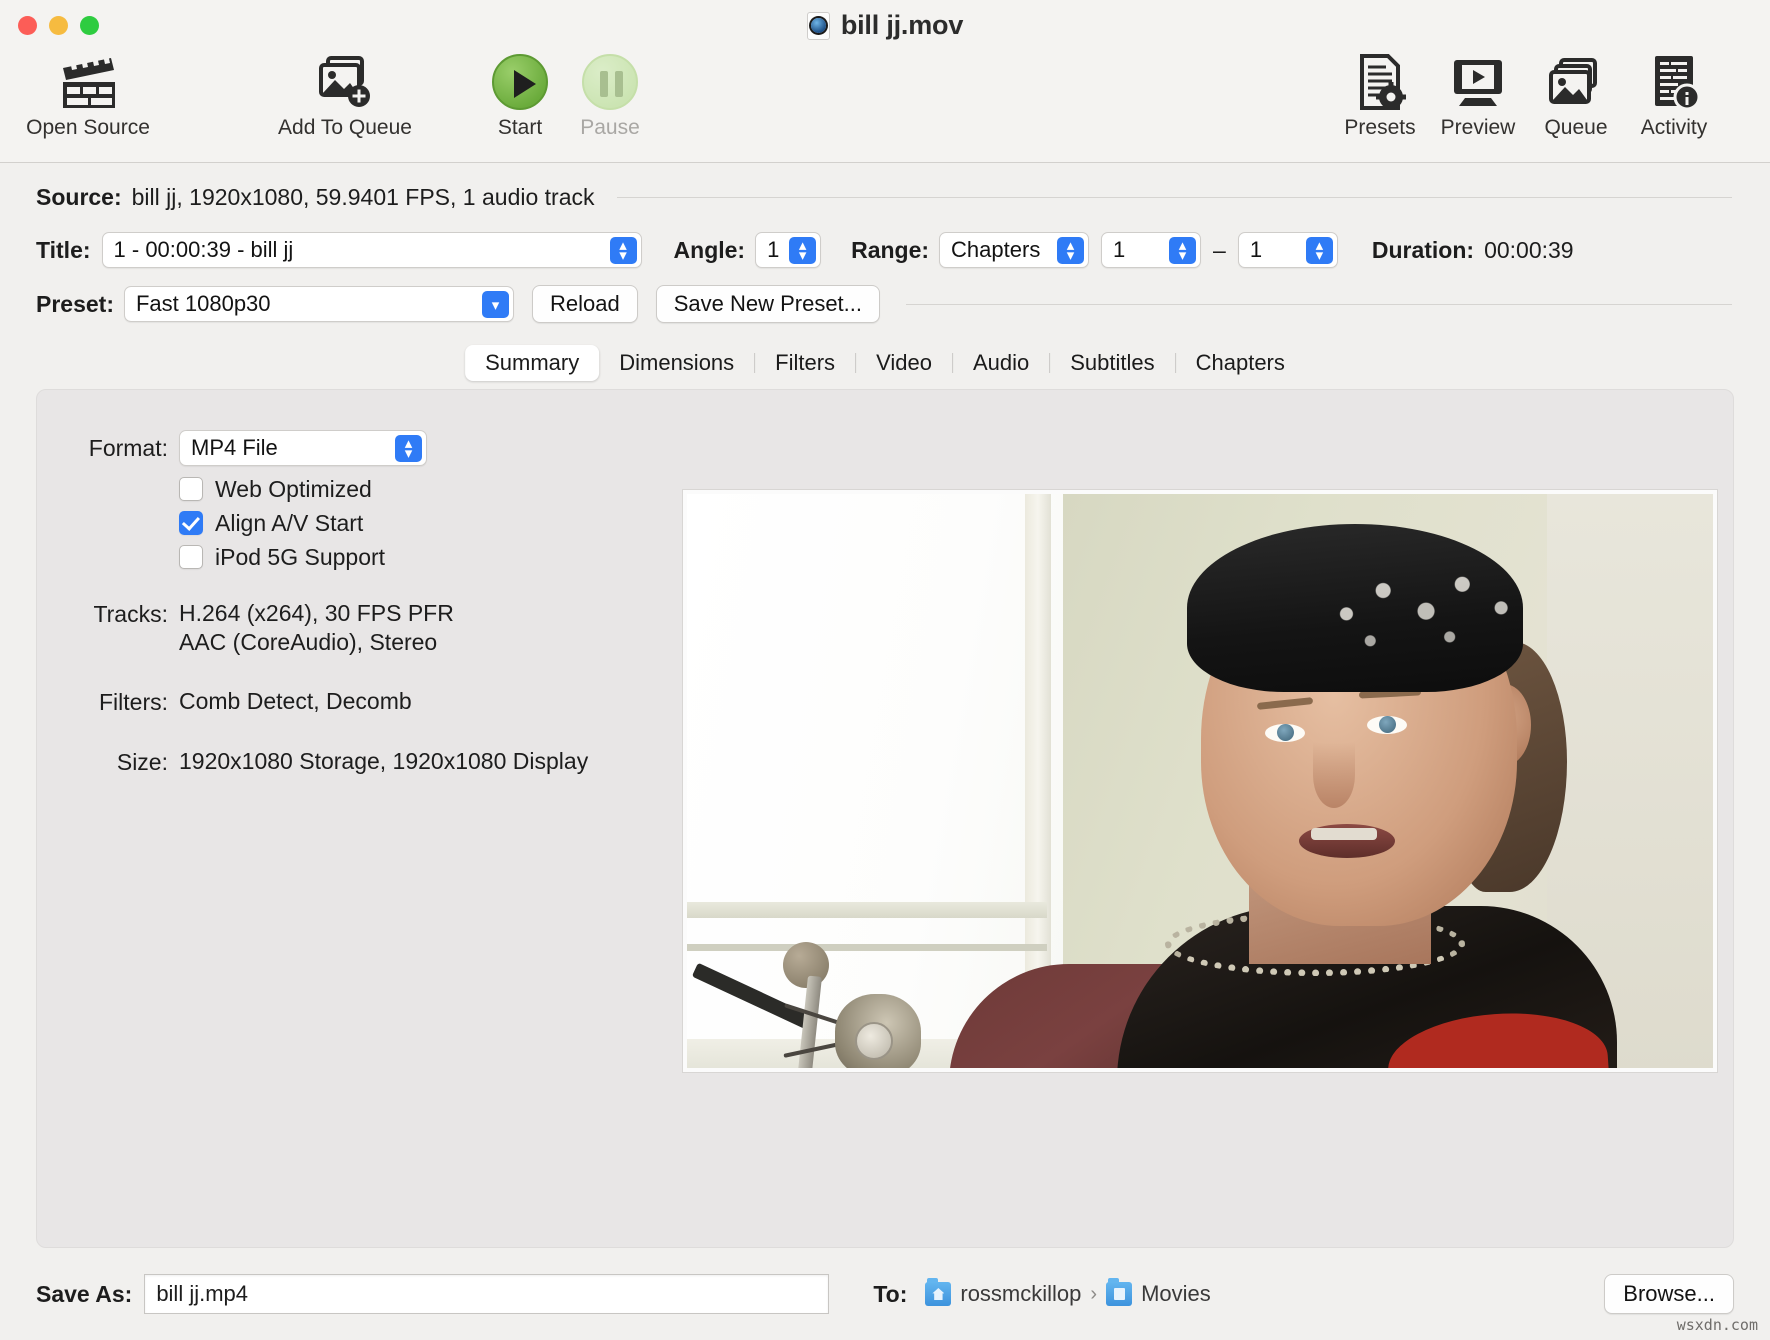 The height and width of the screenshot is (1340, 1770). What do you see at coordinates (1674, 79) in the screenshot?
I see `document-info-icon` at bounding box center [1674, 79].